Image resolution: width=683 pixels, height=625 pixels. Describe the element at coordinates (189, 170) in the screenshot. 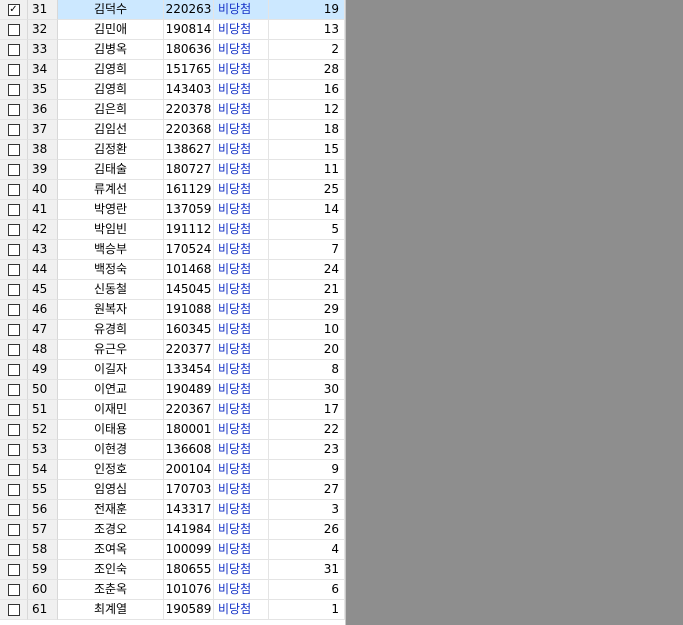

I see `code-cell: 180727` at that location.